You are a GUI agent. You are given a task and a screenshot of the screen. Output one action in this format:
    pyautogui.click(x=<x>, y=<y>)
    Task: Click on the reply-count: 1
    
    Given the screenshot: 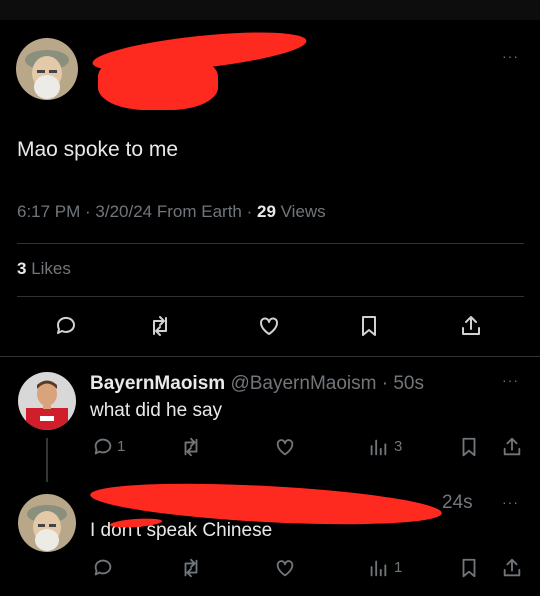 What is the action you would take?
    pyautogui.click(x=121, y=446)
    